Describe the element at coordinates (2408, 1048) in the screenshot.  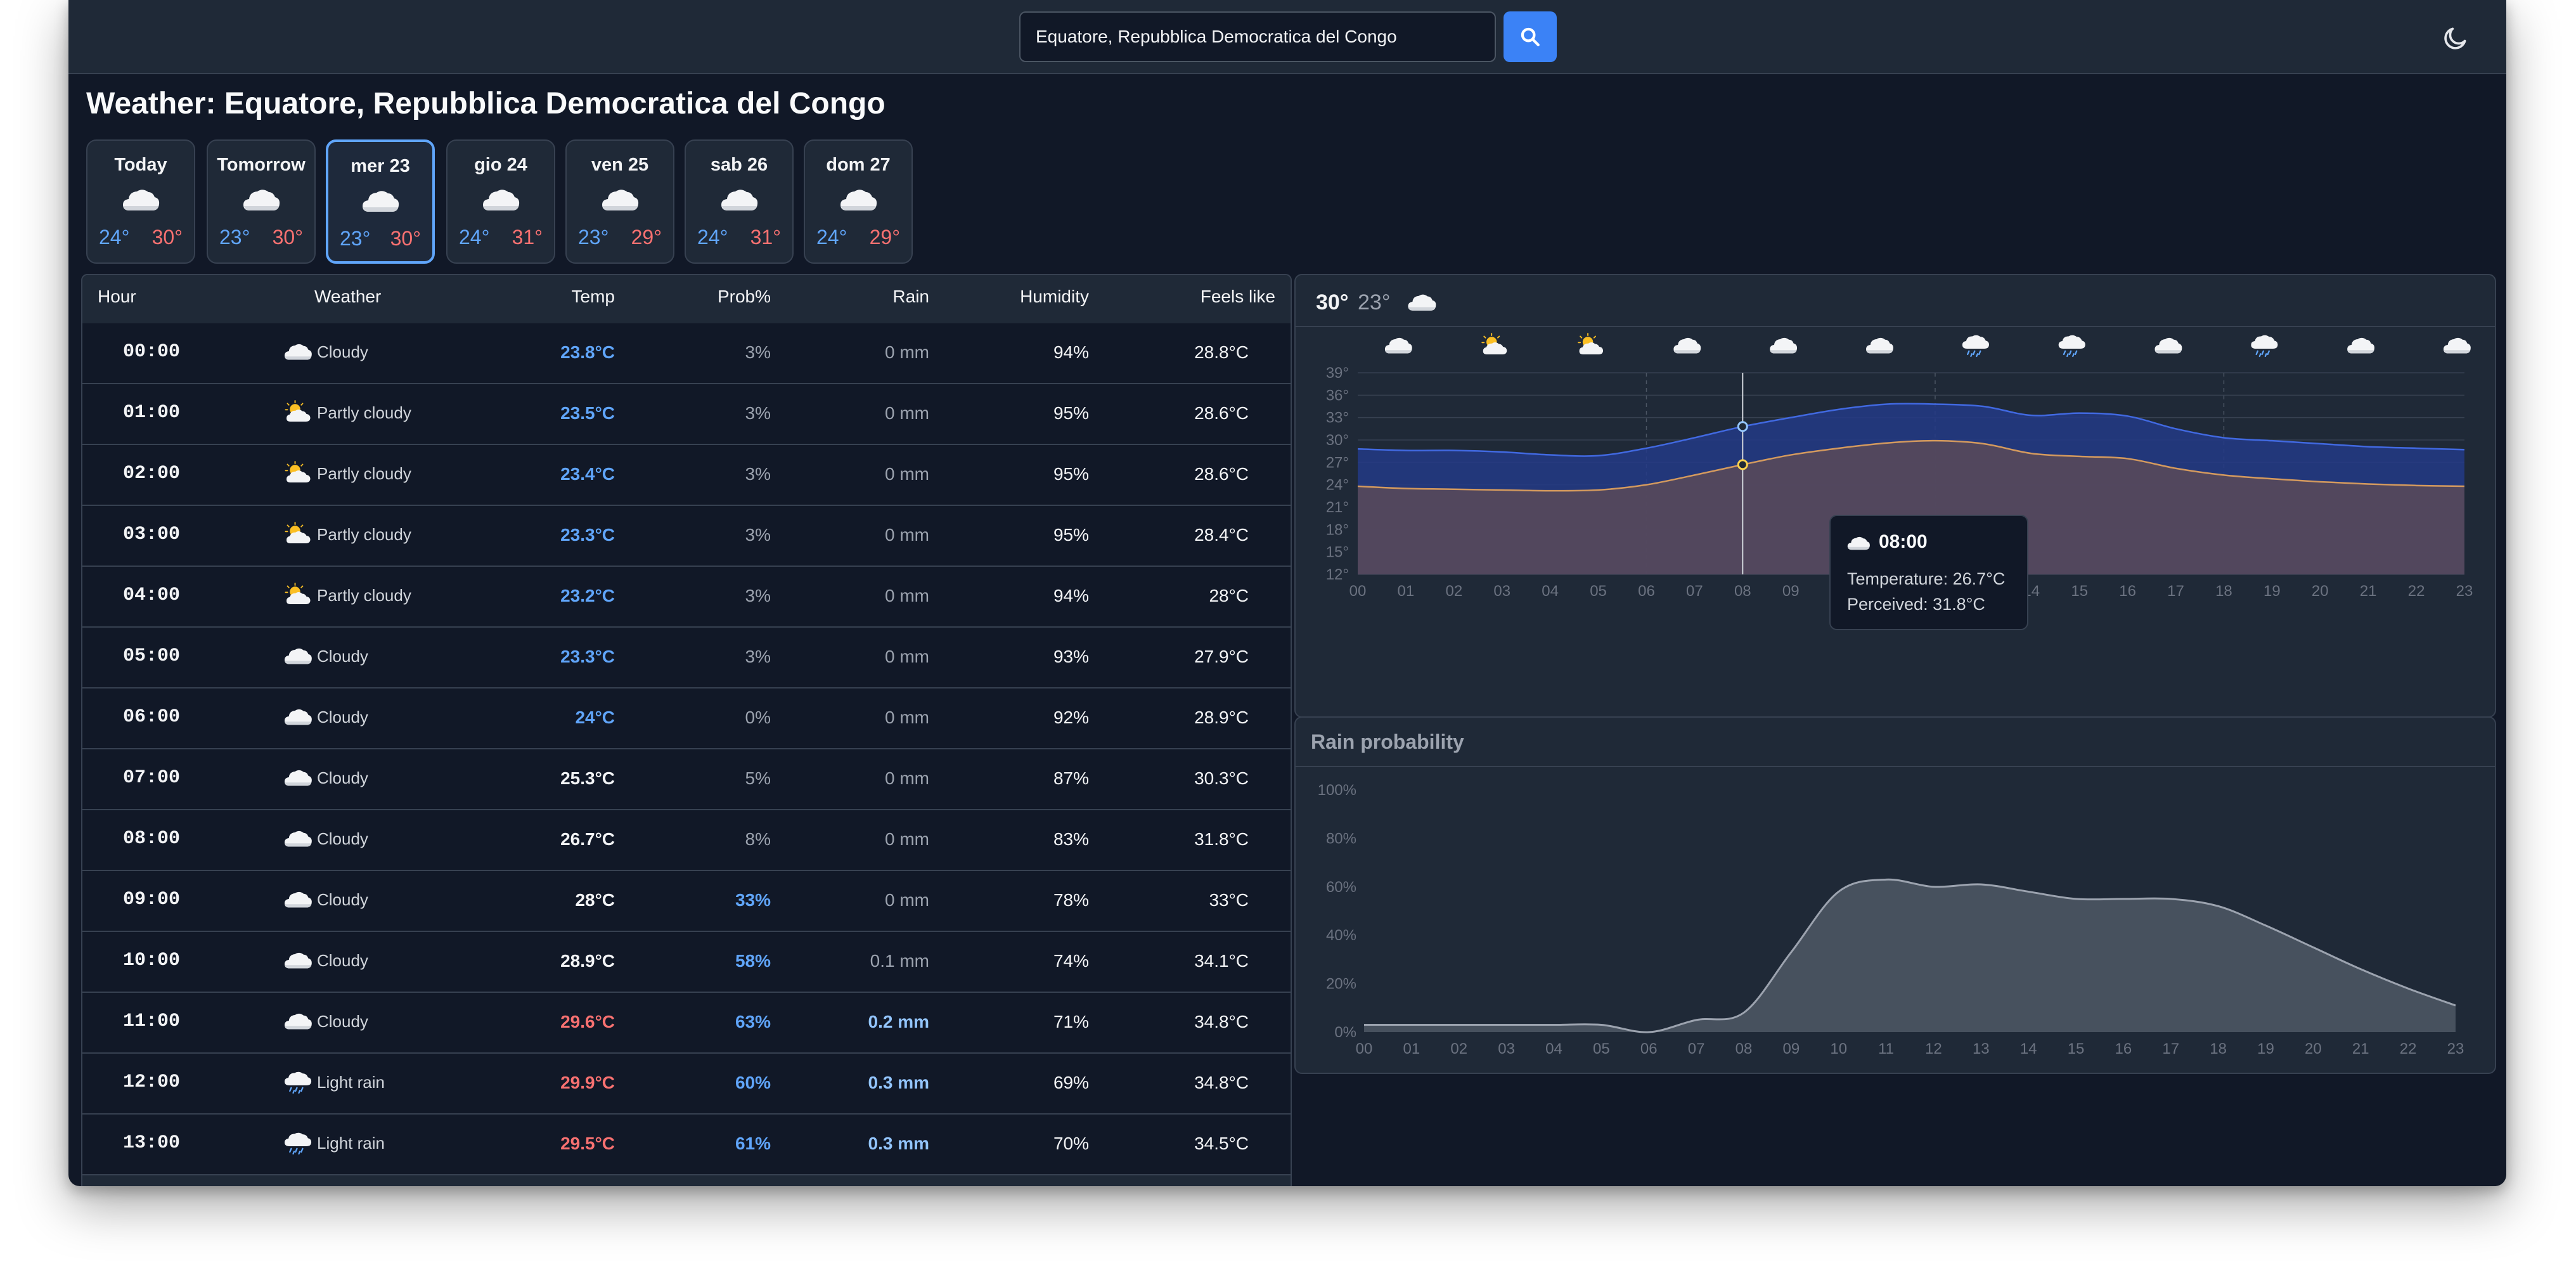
I see `x-tick-label: 22` at that location.